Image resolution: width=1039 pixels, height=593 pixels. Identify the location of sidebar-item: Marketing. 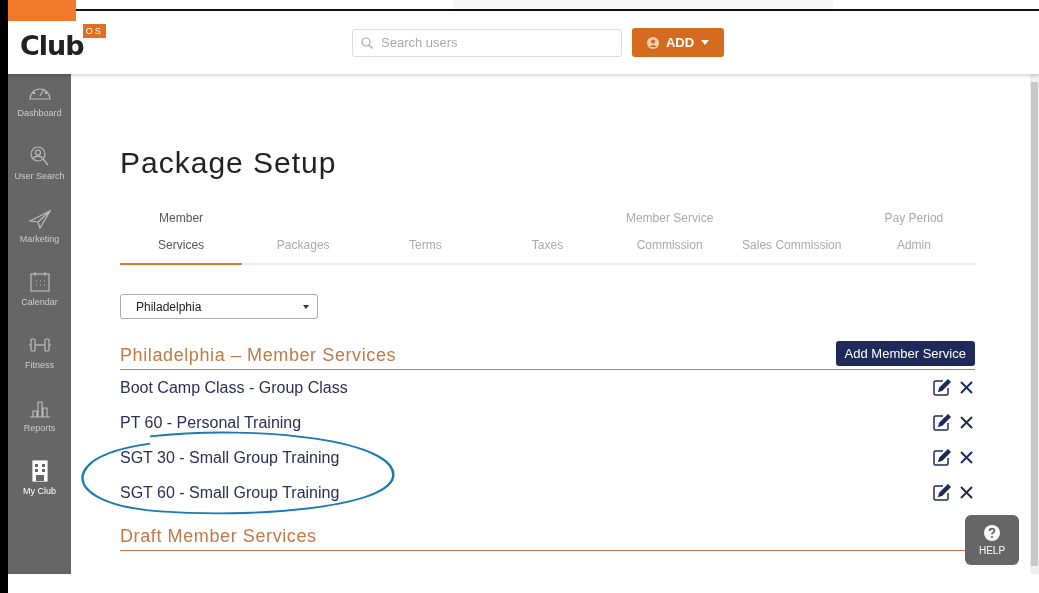
(39, 239).